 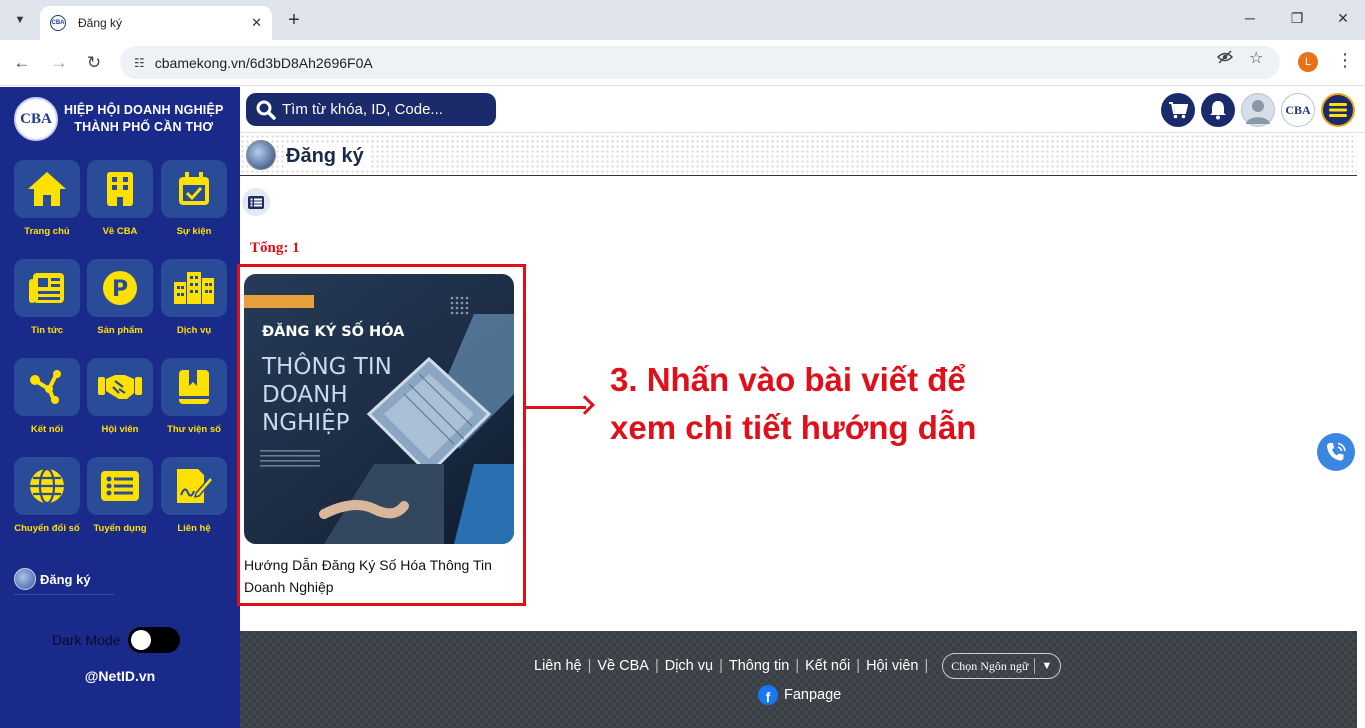 I want to click on brand-line-1: HIỆP HỘI DOANH NGHIỆP, so click(x=144, y=110).